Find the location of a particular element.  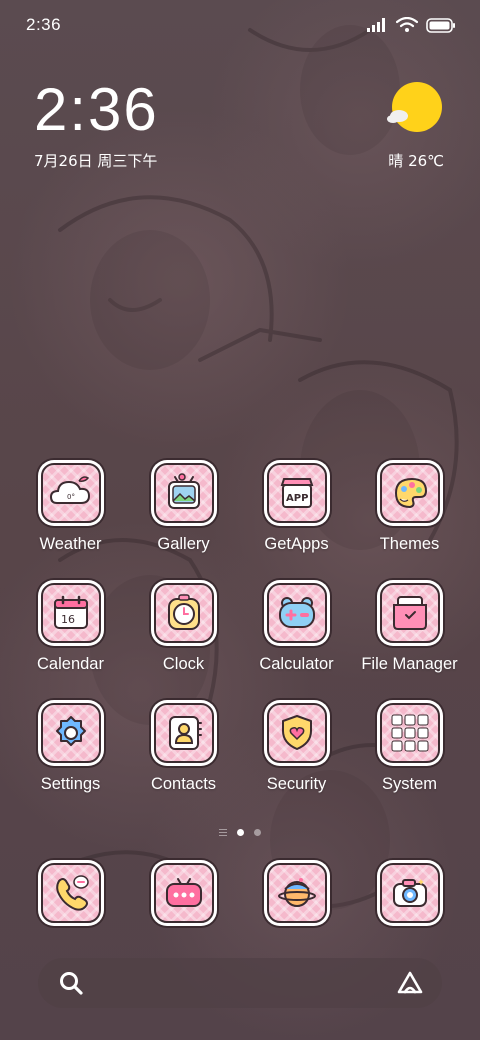

calculator-icon is located at coordinates (296, 612).